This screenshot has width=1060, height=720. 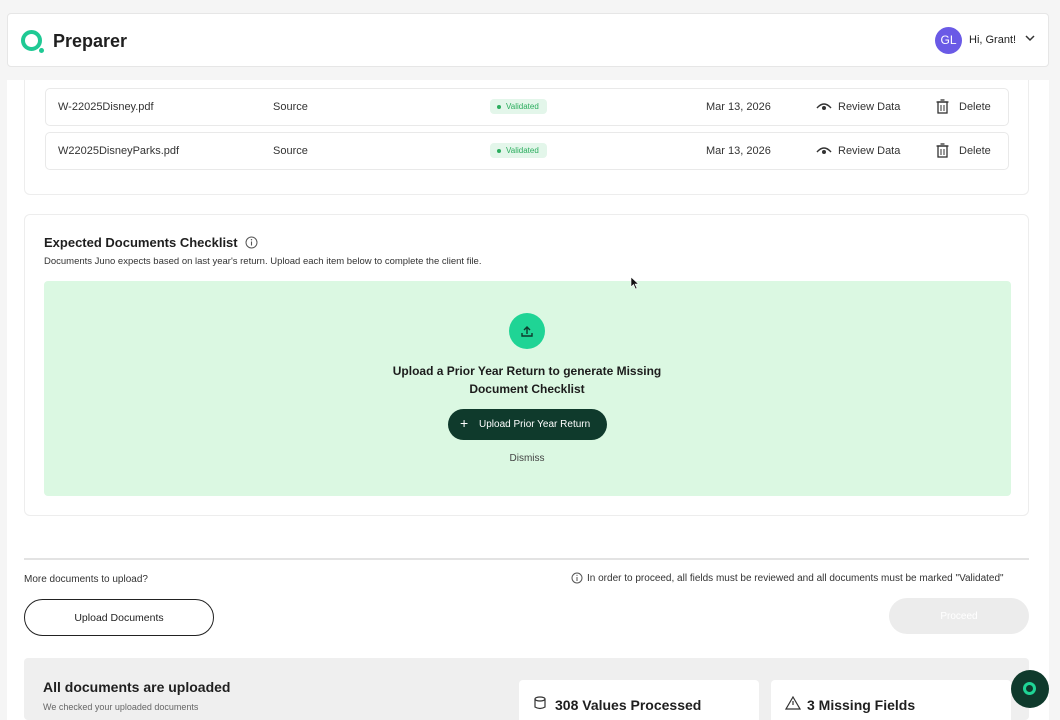 I want to click on database-icon, so click(x=540, y=703).